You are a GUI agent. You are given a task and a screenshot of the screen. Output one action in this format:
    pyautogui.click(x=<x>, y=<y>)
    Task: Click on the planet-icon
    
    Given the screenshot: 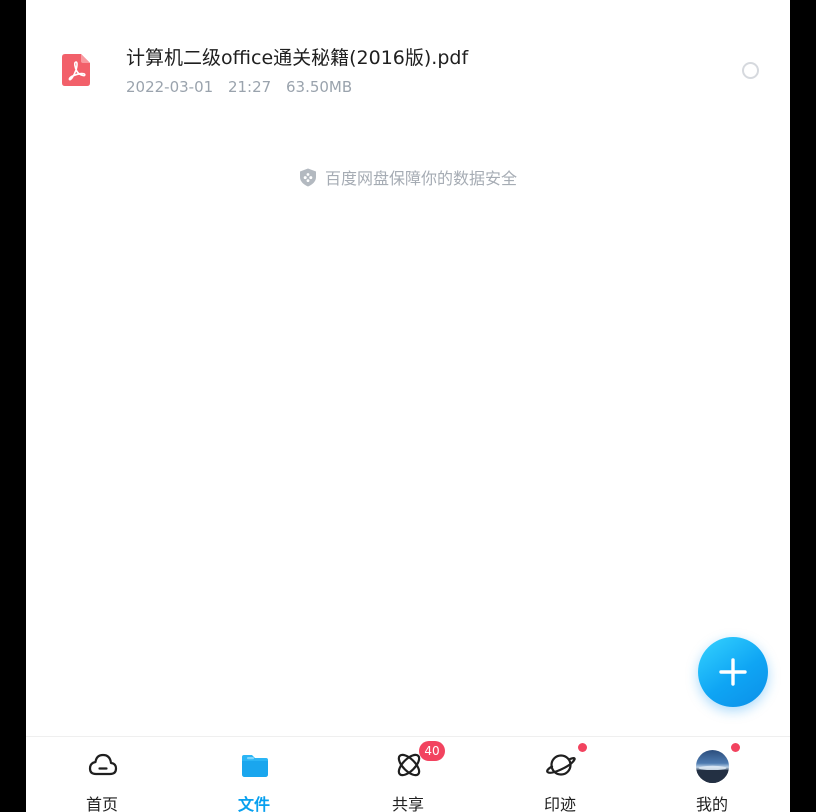 What is the action you would take?
    pyautogui.click(x=561, y=765)
    